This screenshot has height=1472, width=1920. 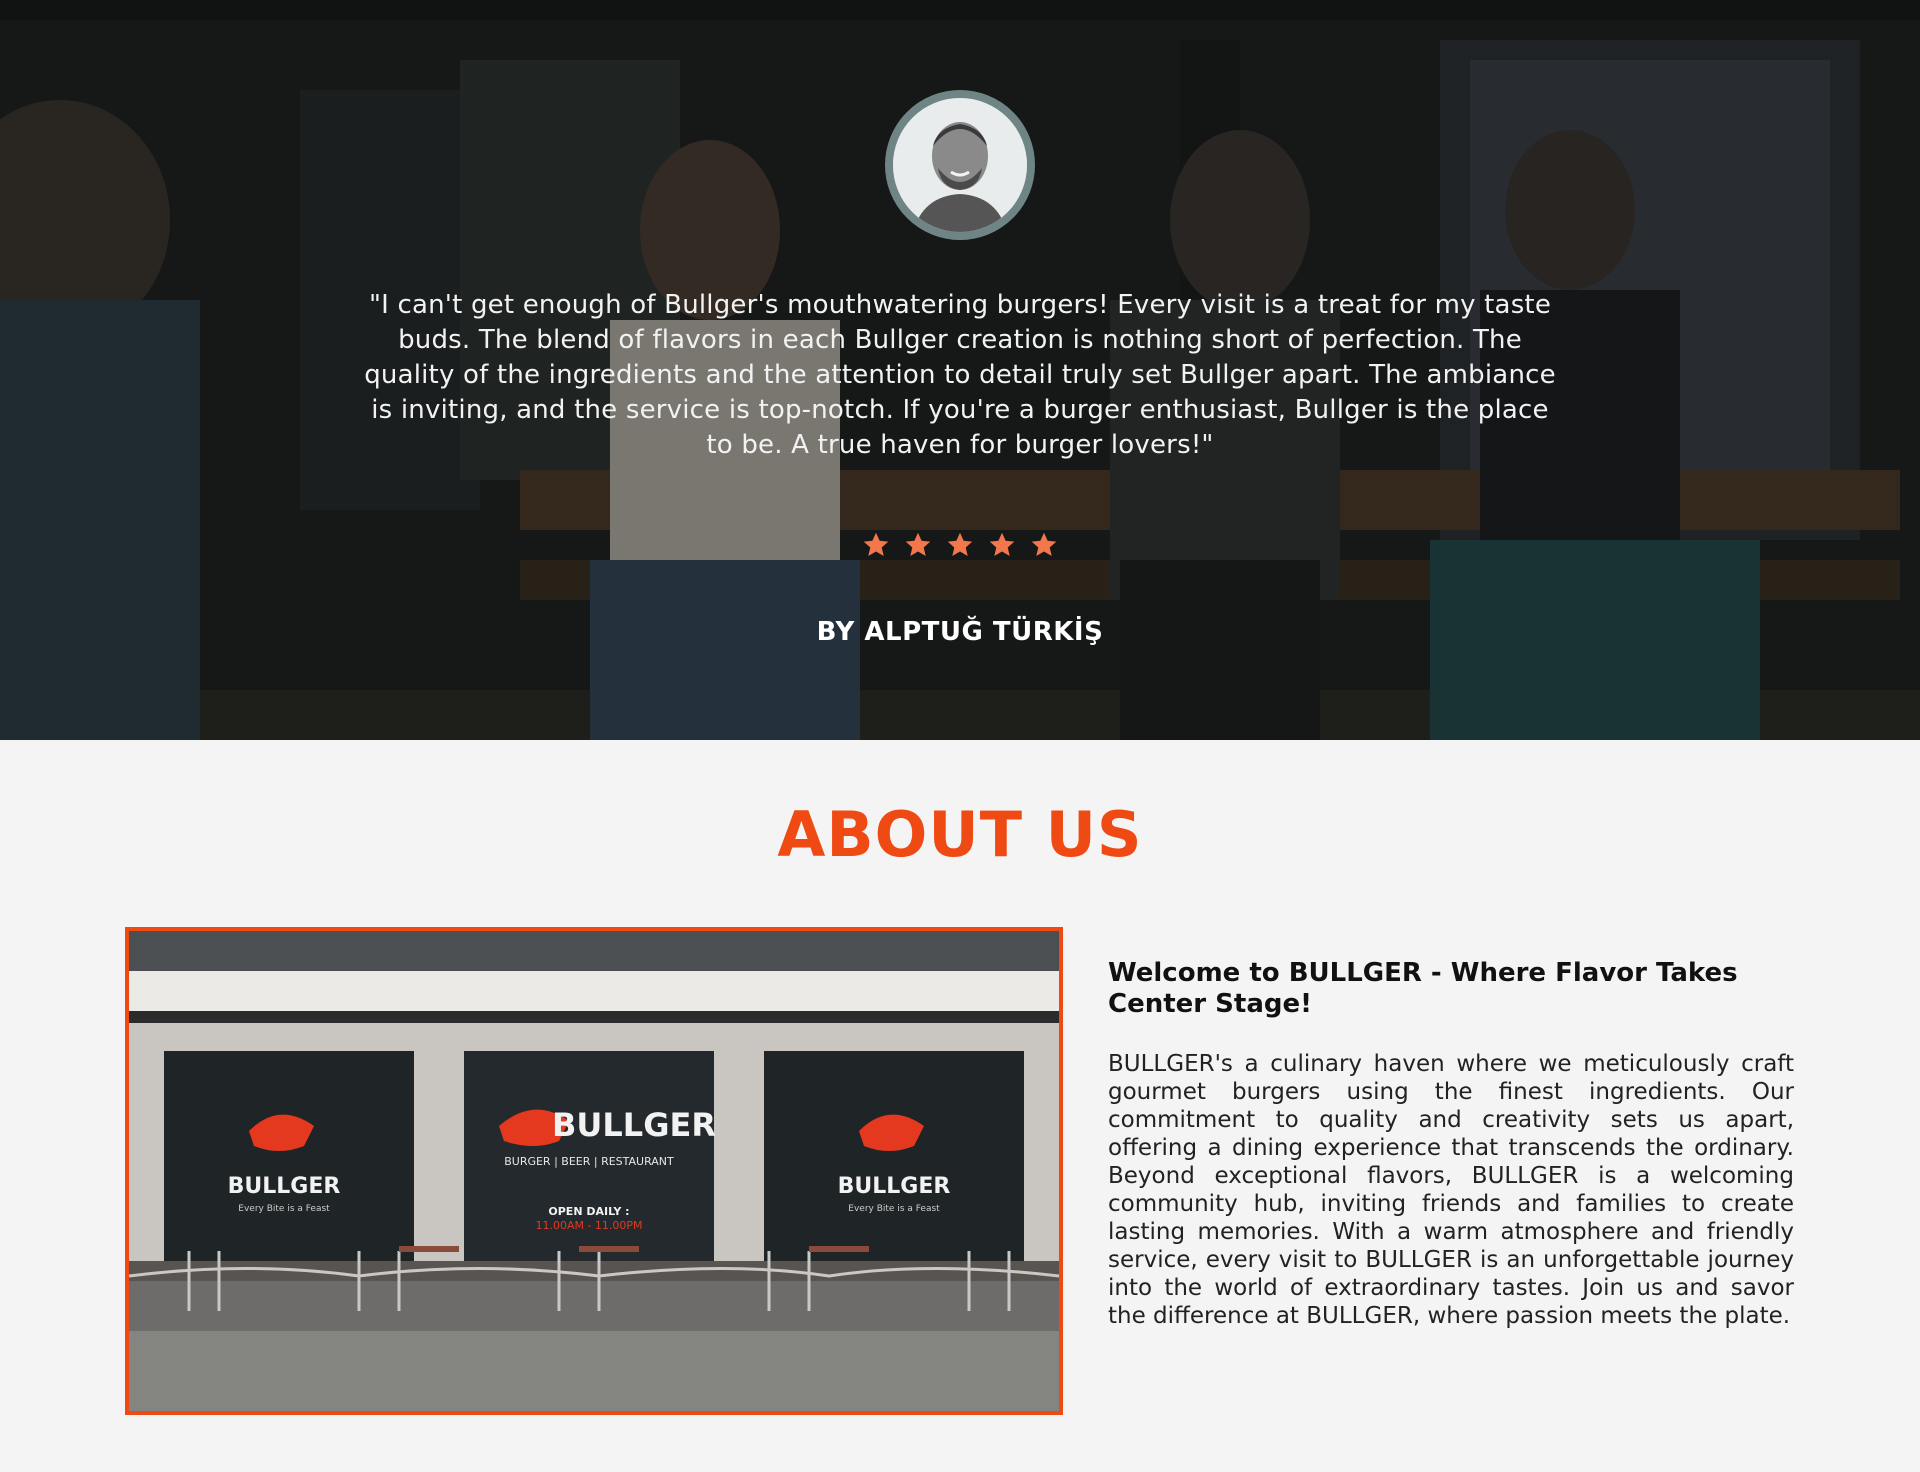 I want to click on sign-center-hours: 11.00AM - 11.00PM, so click(x=588, y=1225).